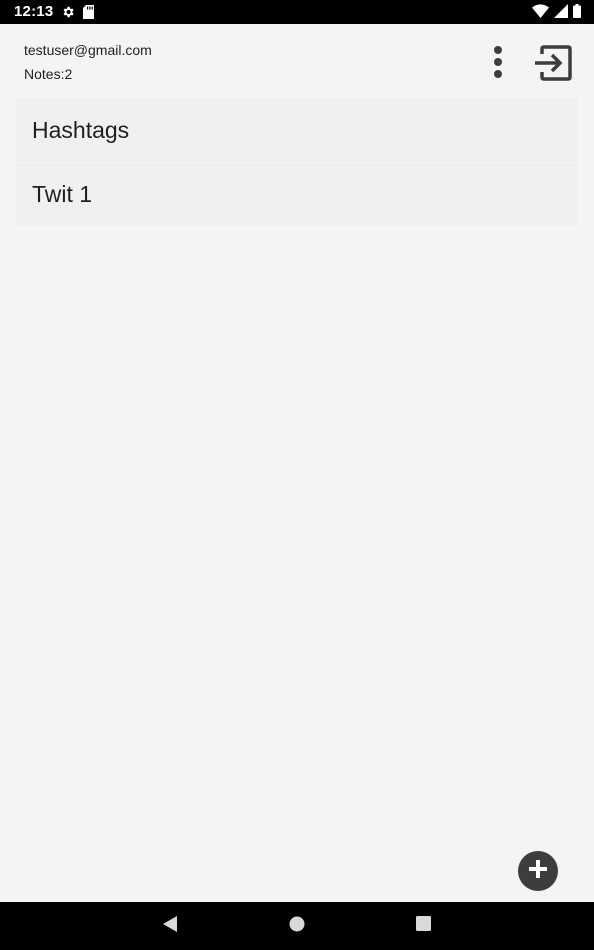 The image size is (594, 950). Describe the element at coordinates (297, 12) in the screenshot. I see `status-bar: 12:13` at that location.